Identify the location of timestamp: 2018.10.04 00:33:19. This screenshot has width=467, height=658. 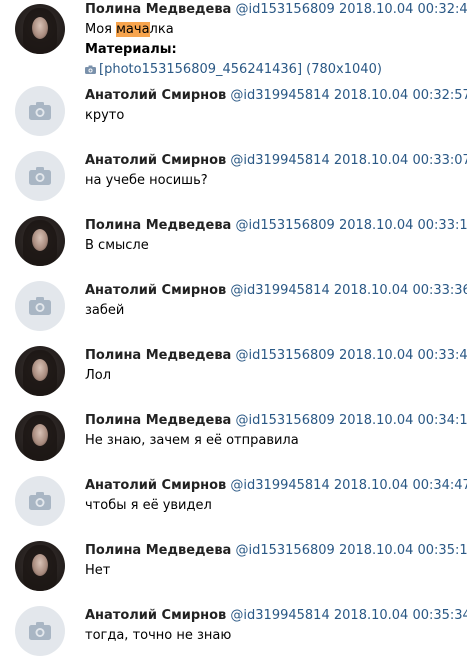
(402, 225).